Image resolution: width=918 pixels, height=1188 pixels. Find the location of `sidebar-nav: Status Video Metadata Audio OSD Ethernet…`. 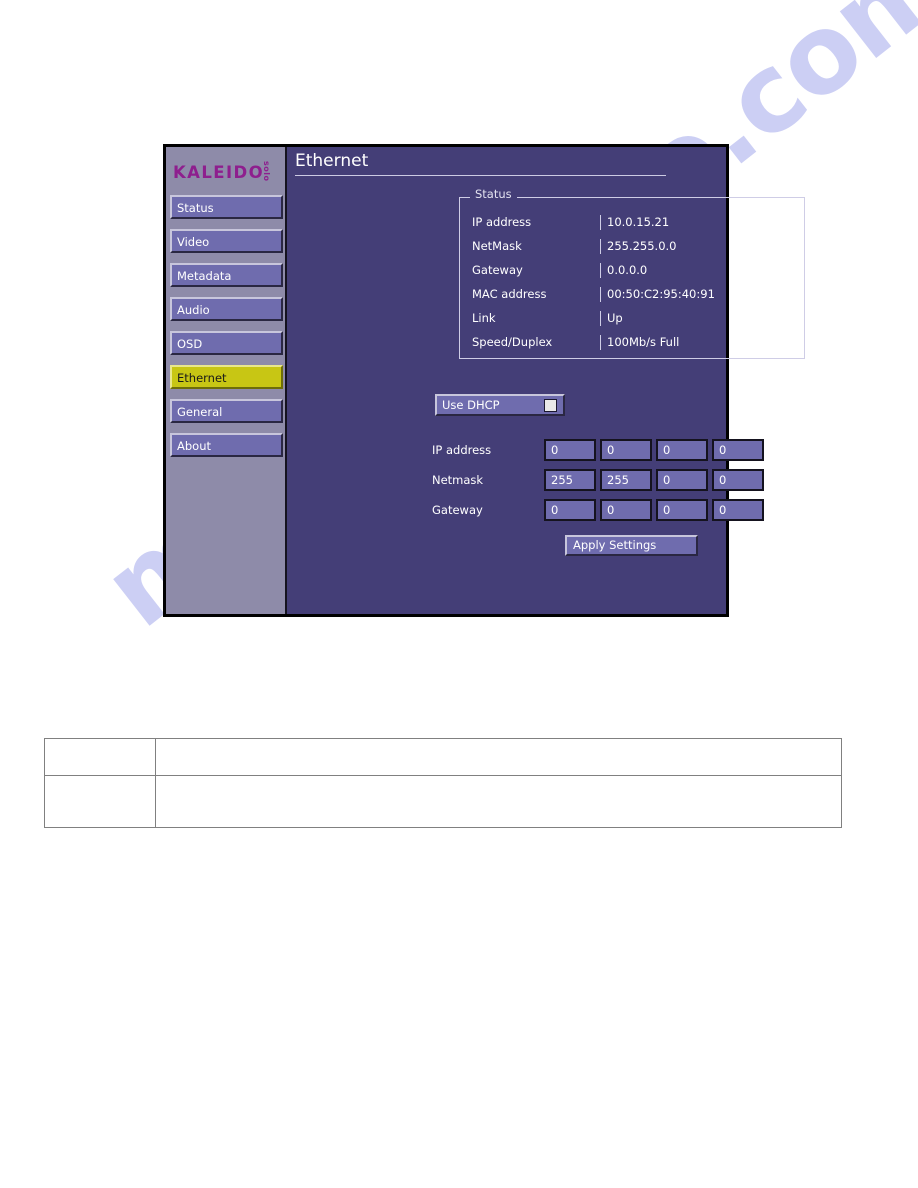

sidebar-nav: Status Video Metadata Audio OSD Ethernet… is located at coordinates (225, 326).